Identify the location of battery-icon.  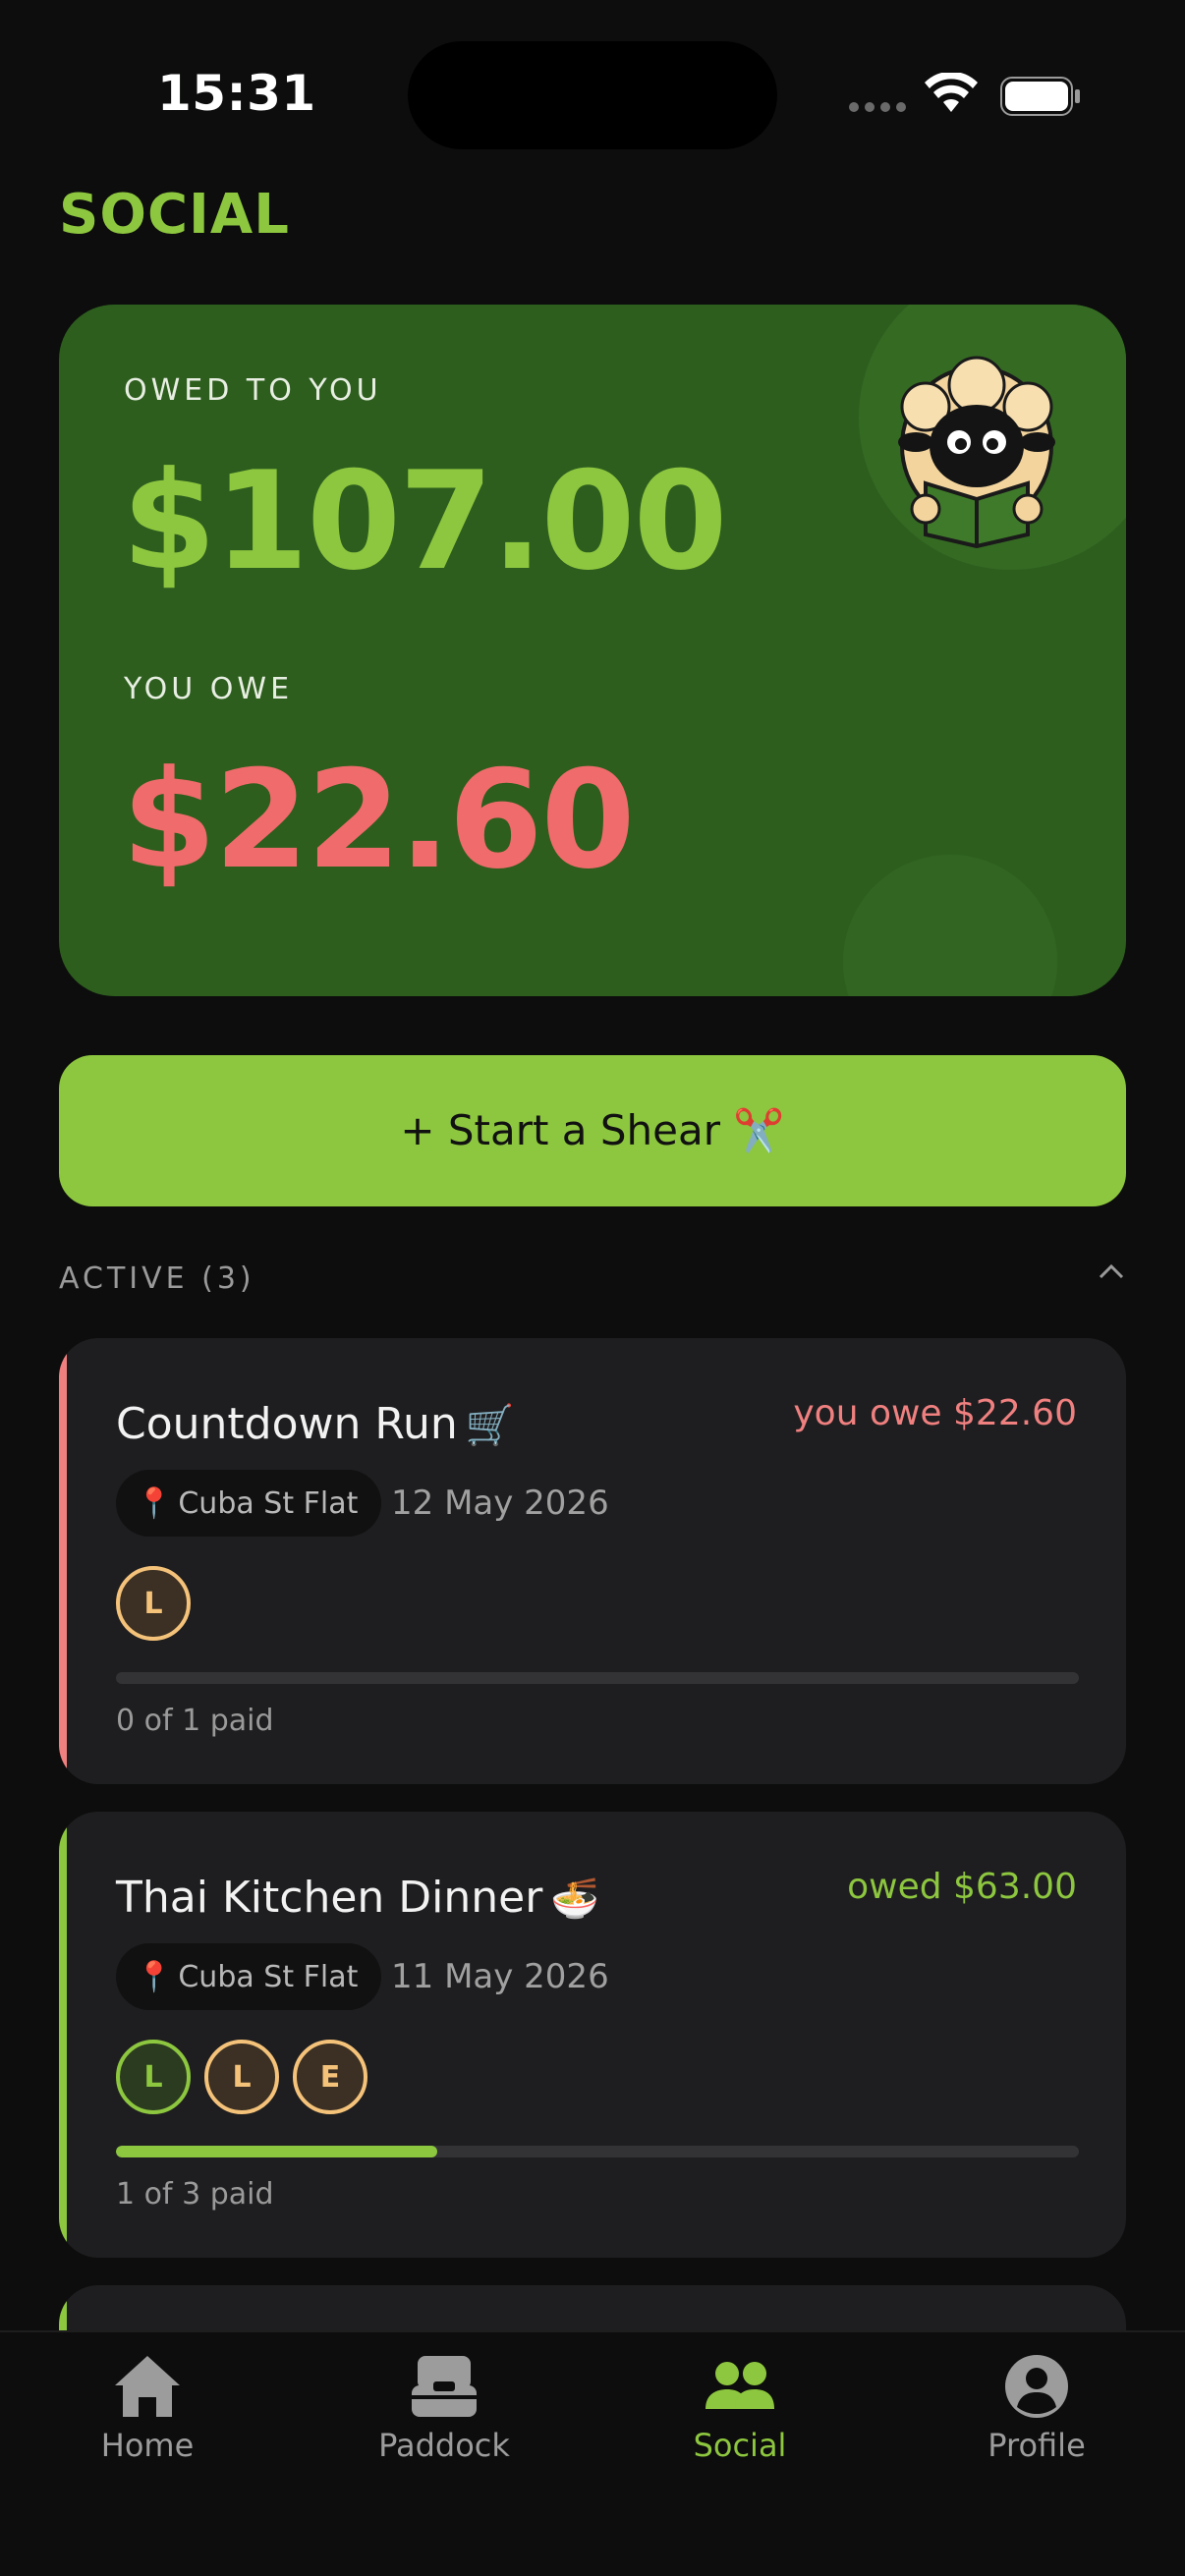
(1040, 96).